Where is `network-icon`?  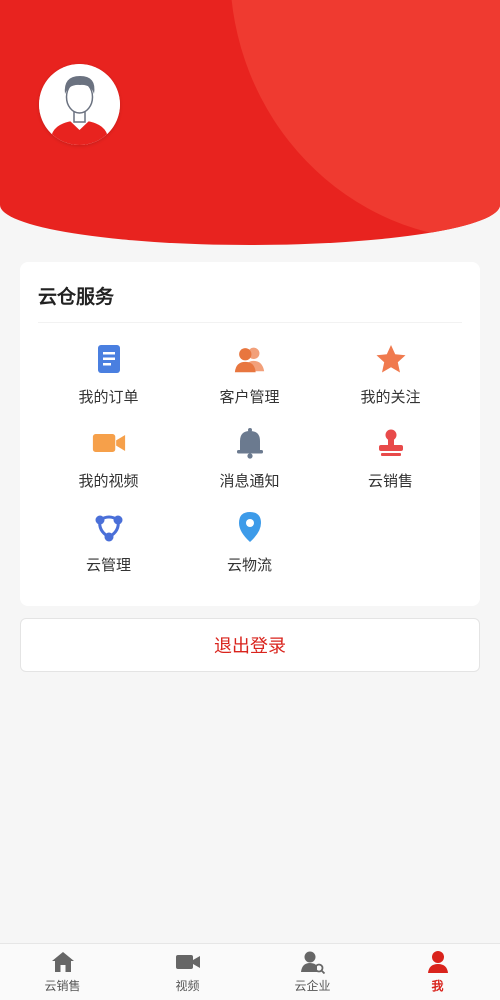
network-icon is located at coordinates (109, 527).